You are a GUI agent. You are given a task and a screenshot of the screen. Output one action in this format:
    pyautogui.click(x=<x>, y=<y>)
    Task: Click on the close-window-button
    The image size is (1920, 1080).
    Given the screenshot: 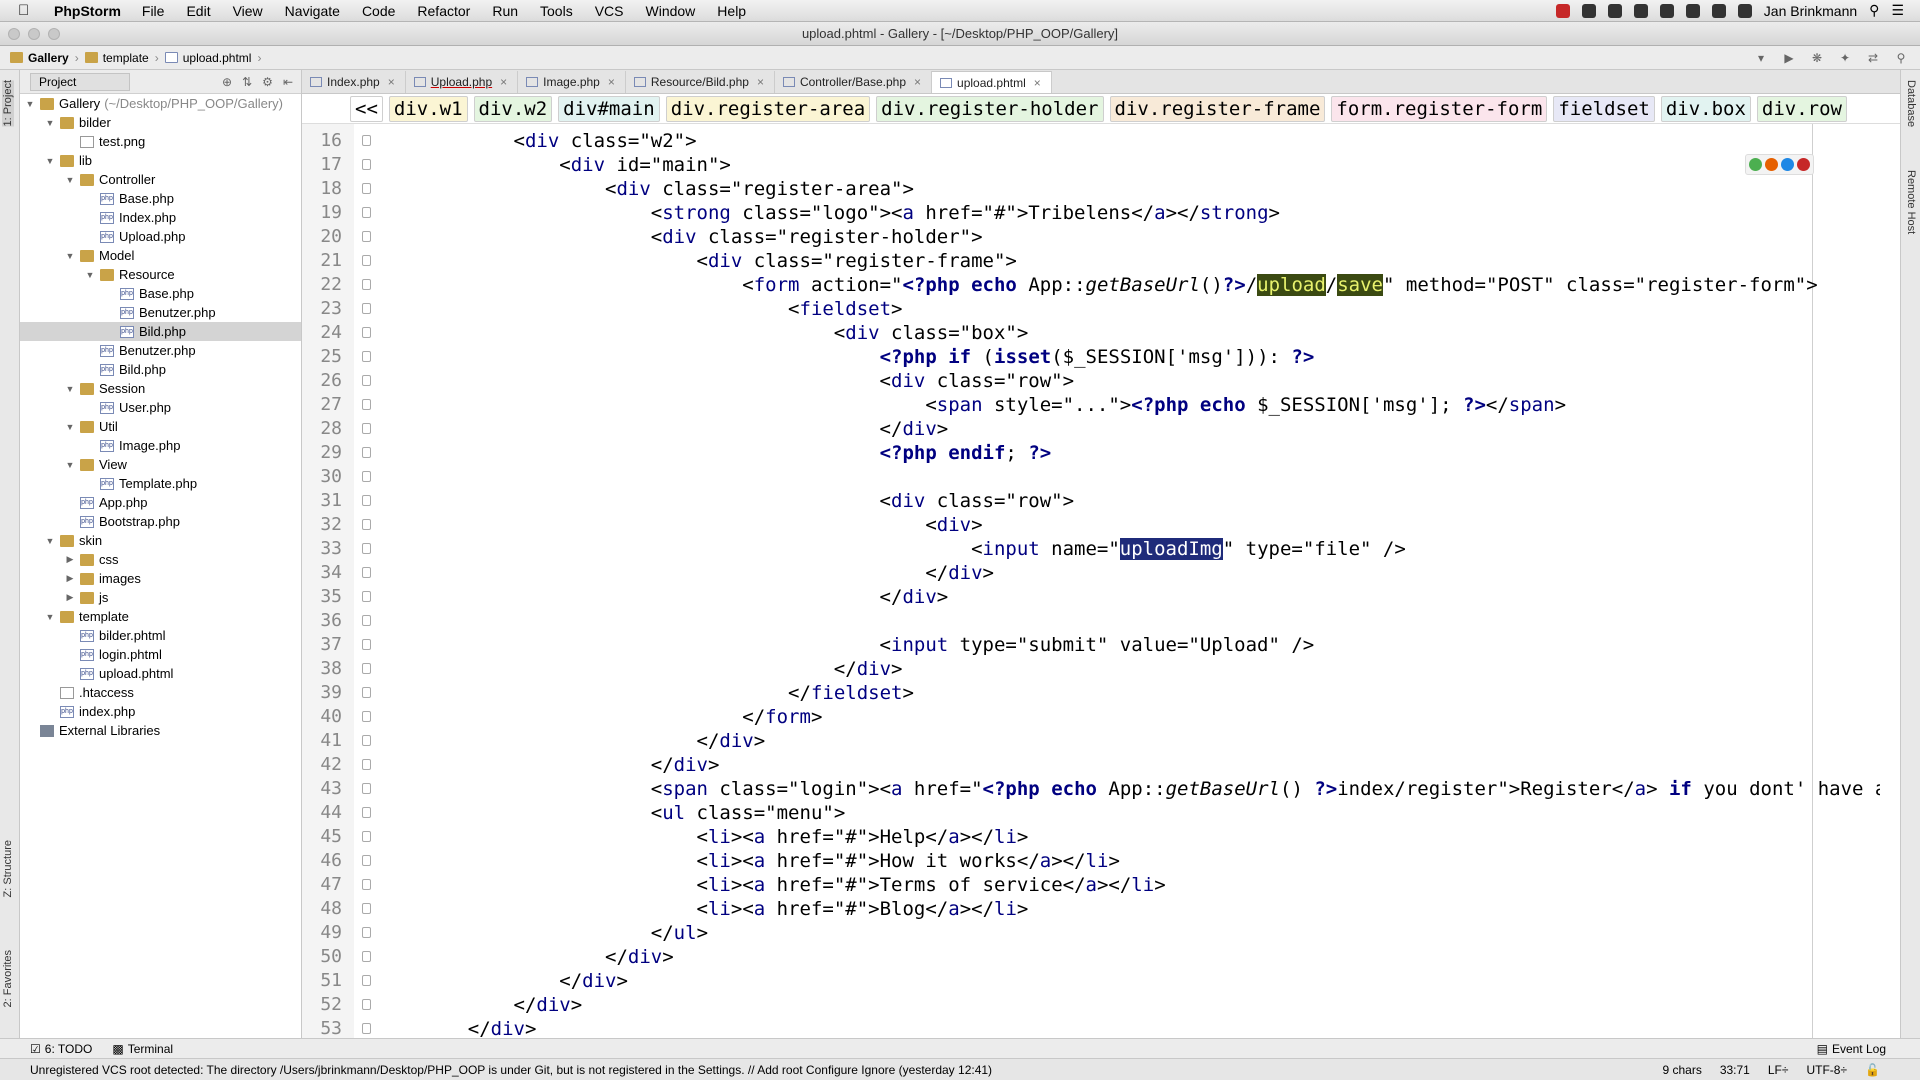 What is the action you would take?
    pyautogui.click(x=14, y=34)
    